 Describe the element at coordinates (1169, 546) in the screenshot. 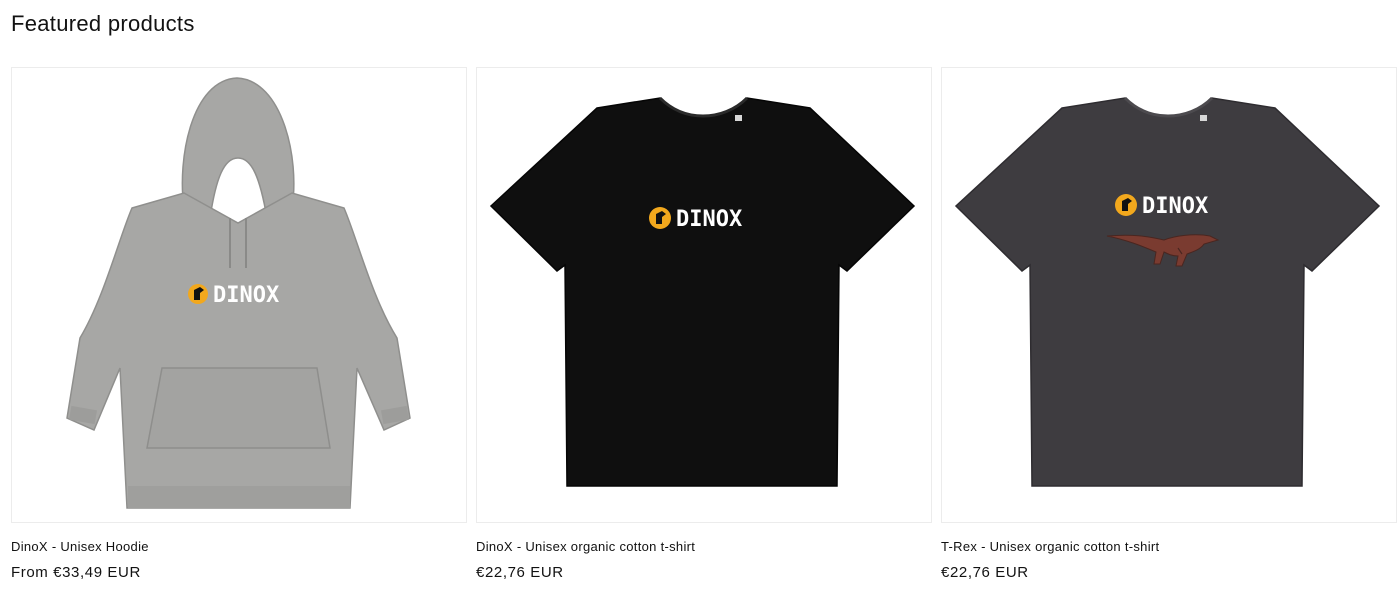

I see `product-title-link: T-Rex - Unisex organic cotton t-shirt` at that location.